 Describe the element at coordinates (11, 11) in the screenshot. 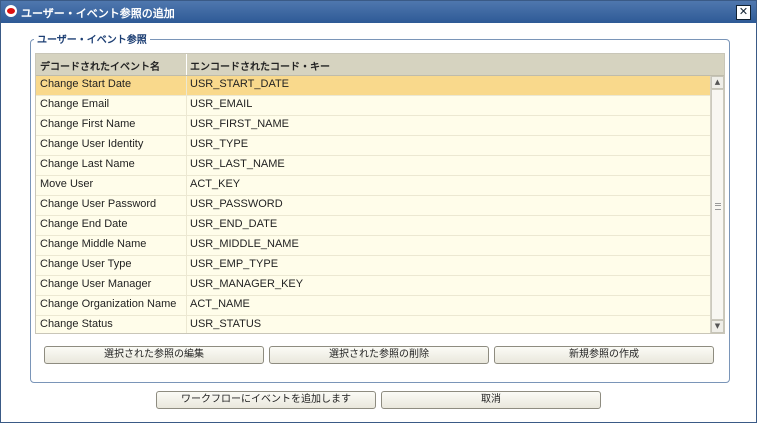

I see `app-logo-icon` at that location.